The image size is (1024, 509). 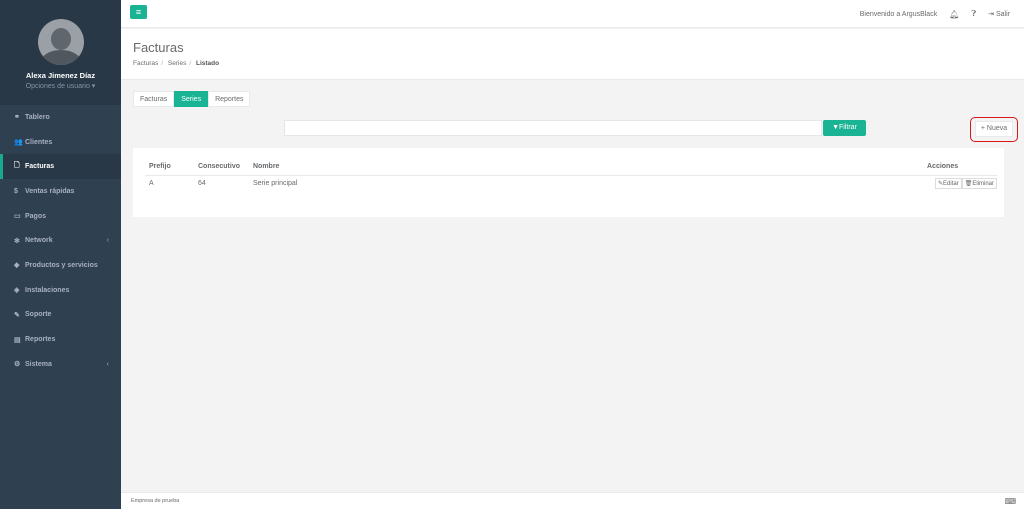 What do you see at coordinates (17, 118) in the screenshot?
I see `dashboard-icon: ⚭` at bounding box center [17, 118].